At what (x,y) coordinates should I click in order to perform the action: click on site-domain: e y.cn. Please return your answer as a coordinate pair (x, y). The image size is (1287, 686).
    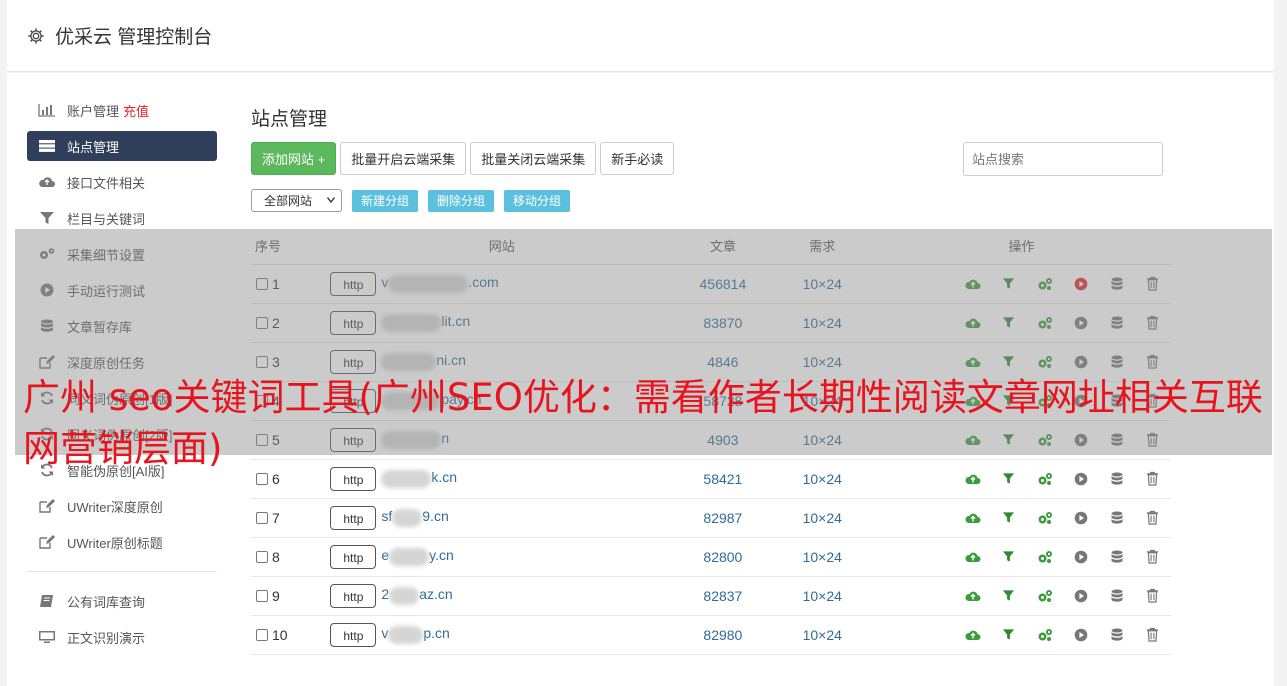
    Looking at the image, I should click on (417, 556).